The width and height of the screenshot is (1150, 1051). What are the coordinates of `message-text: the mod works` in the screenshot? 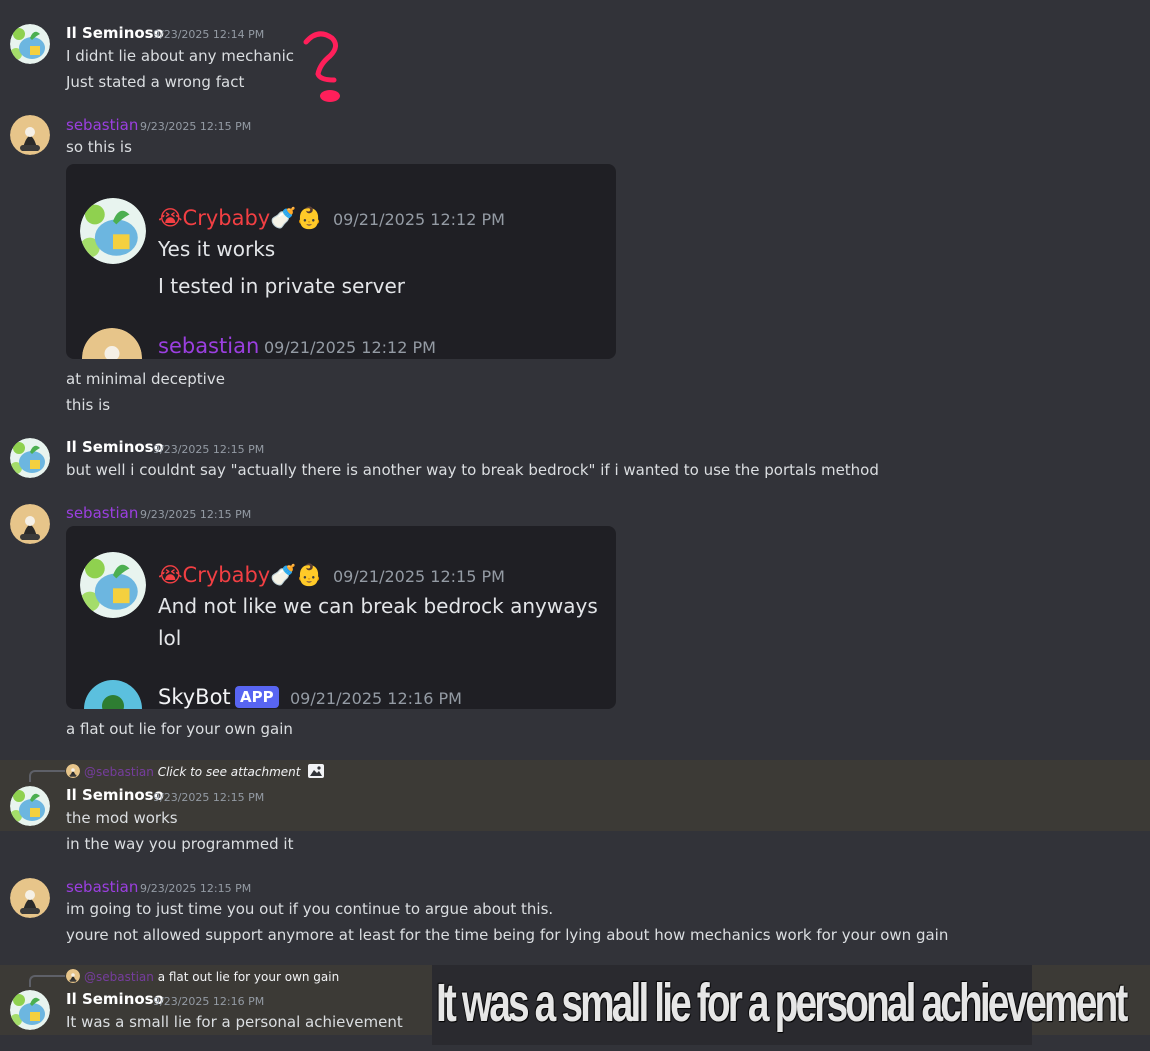 It's located at (122, 818).